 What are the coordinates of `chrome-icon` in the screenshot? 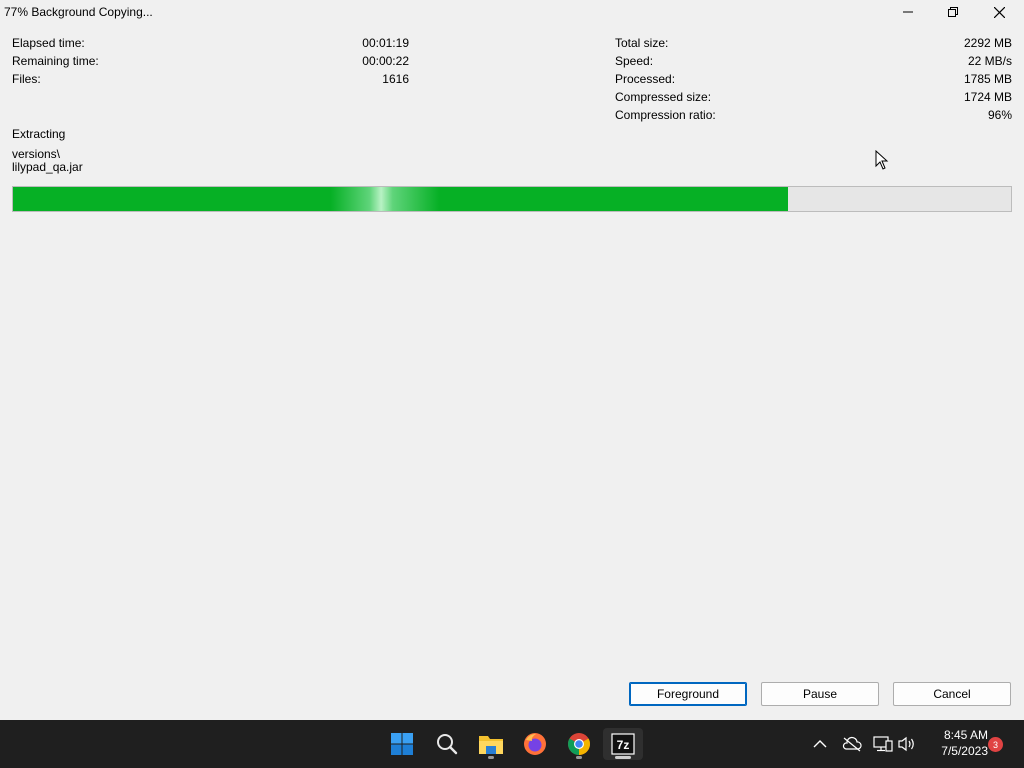 It's located at (579, 744).